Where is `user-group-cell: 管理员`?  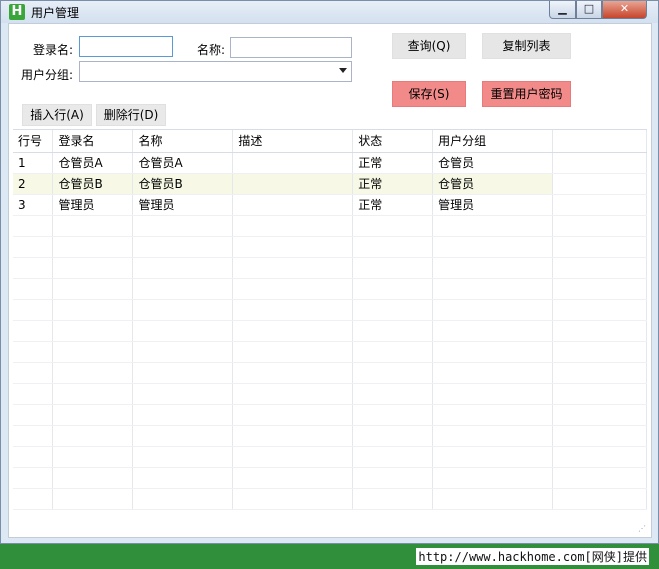
user-group-cell: 管理员 is located at coordinates (493, 205).